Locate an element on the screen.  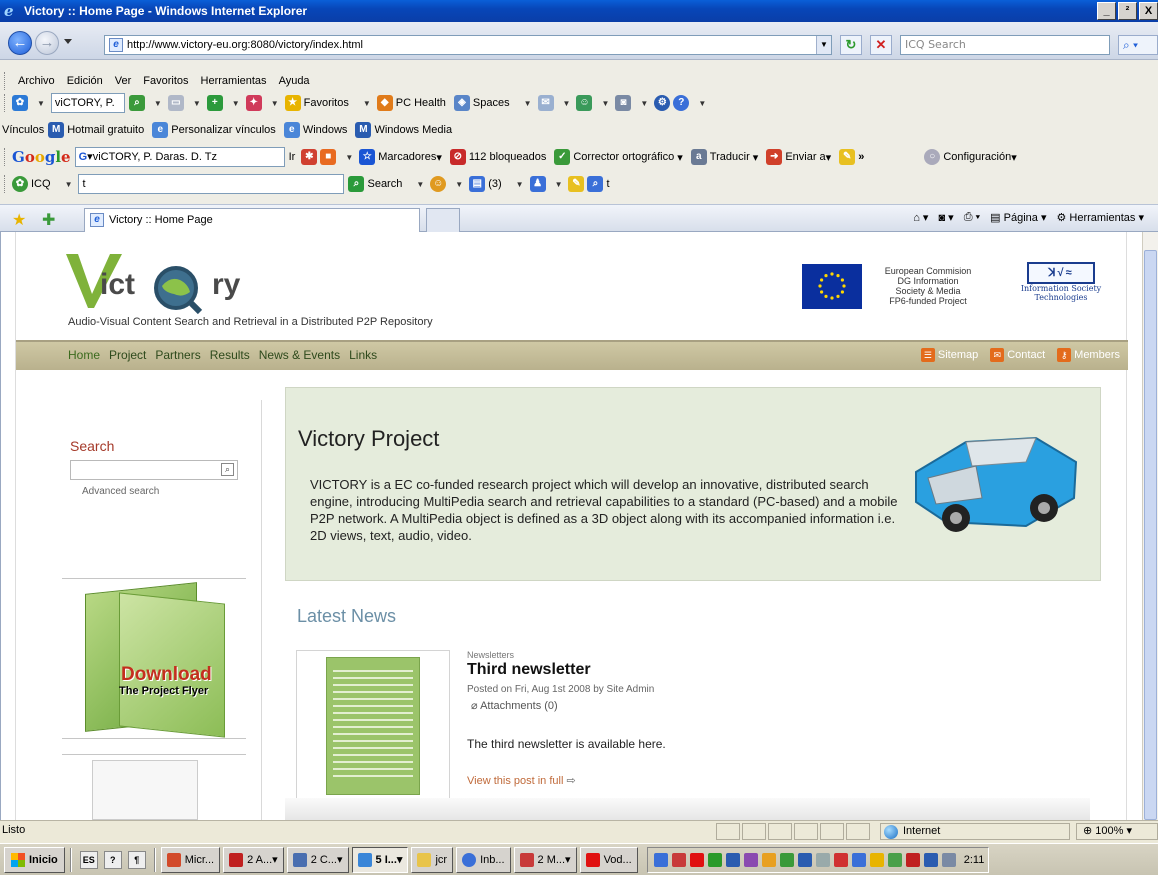
newsletter-thumbnail is located at coordinates (145, 790).